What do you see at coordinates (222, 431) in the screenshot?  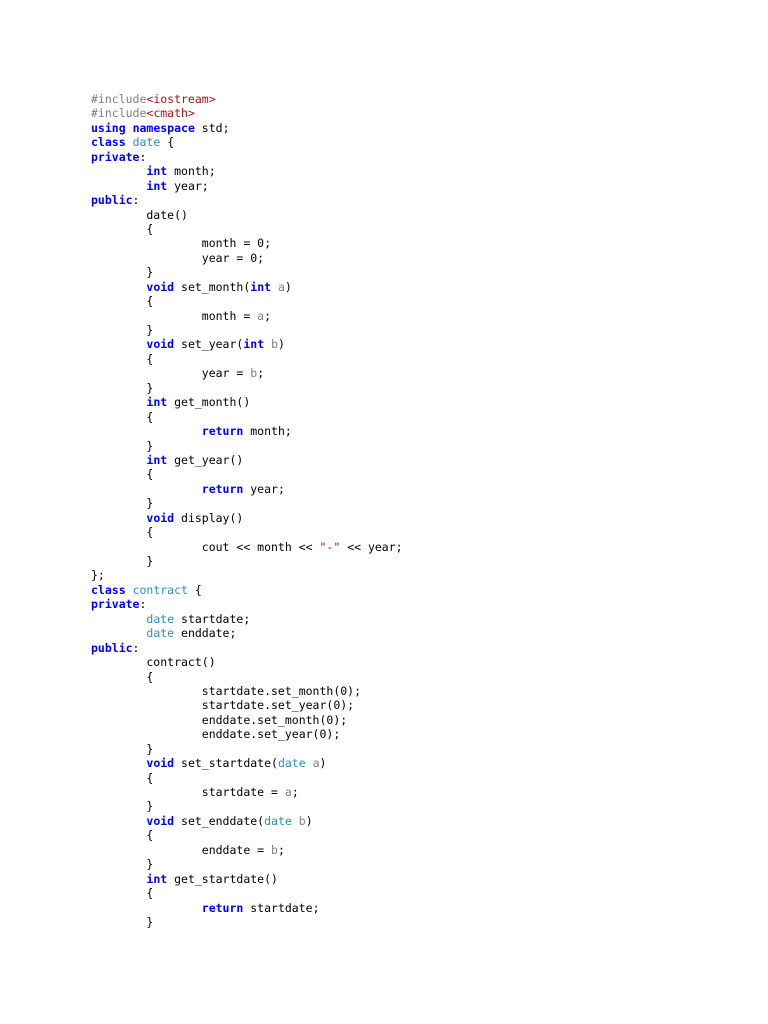 I see `code-keyword: return` at bounding box center [222, 431].